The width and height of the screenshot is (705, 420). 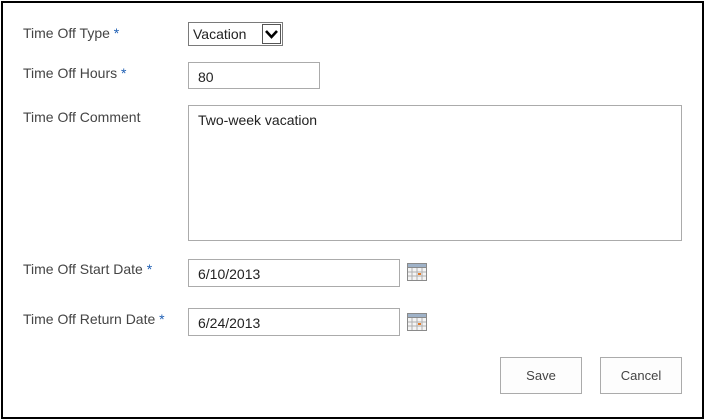 What do you see at coordinates (294, 273) in the screenshot?
I see `time-off-start-date-input: 6/10/2013` at bounding box center [294, 273].